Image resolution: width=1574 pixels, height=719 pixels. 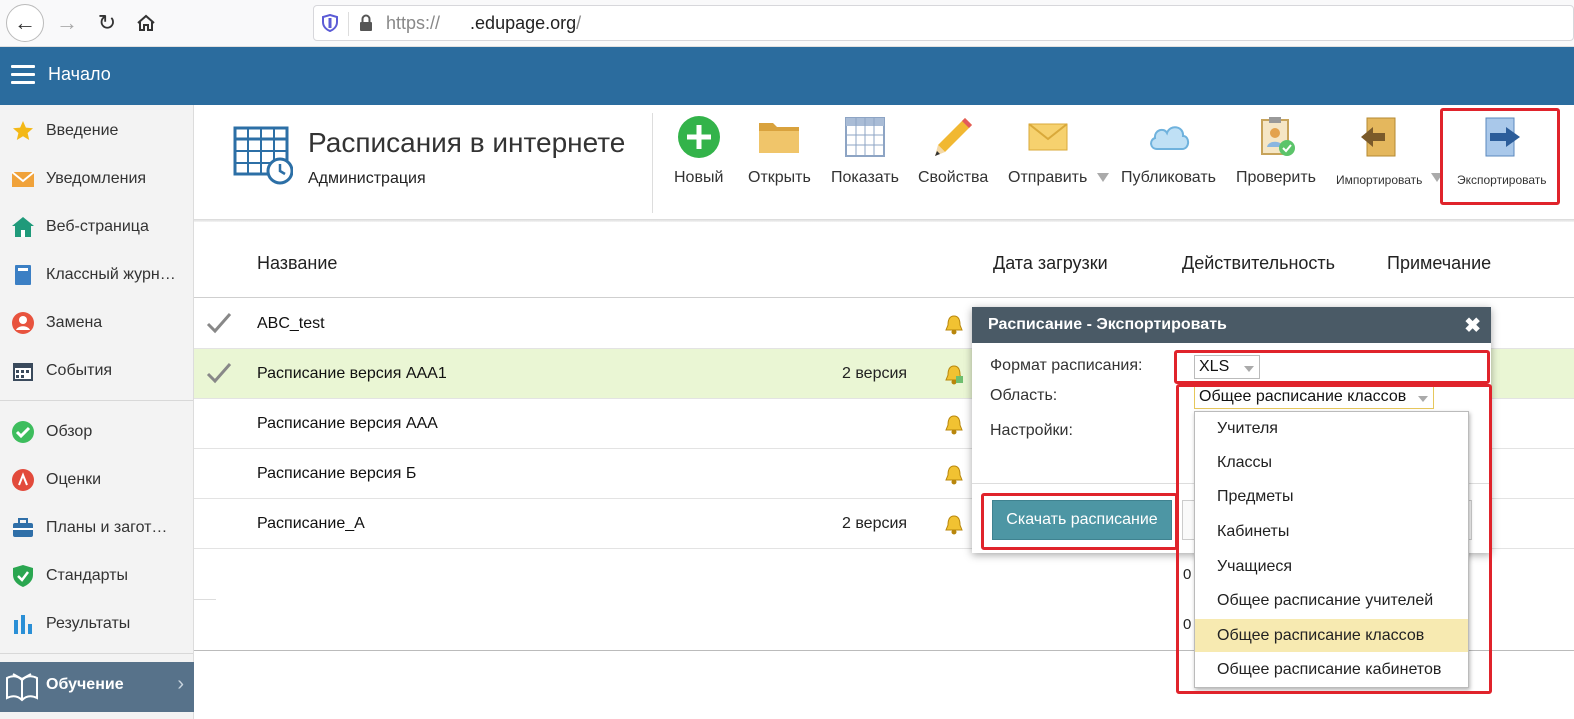 I want to click on grade-icon, so click(x=23, y=480).